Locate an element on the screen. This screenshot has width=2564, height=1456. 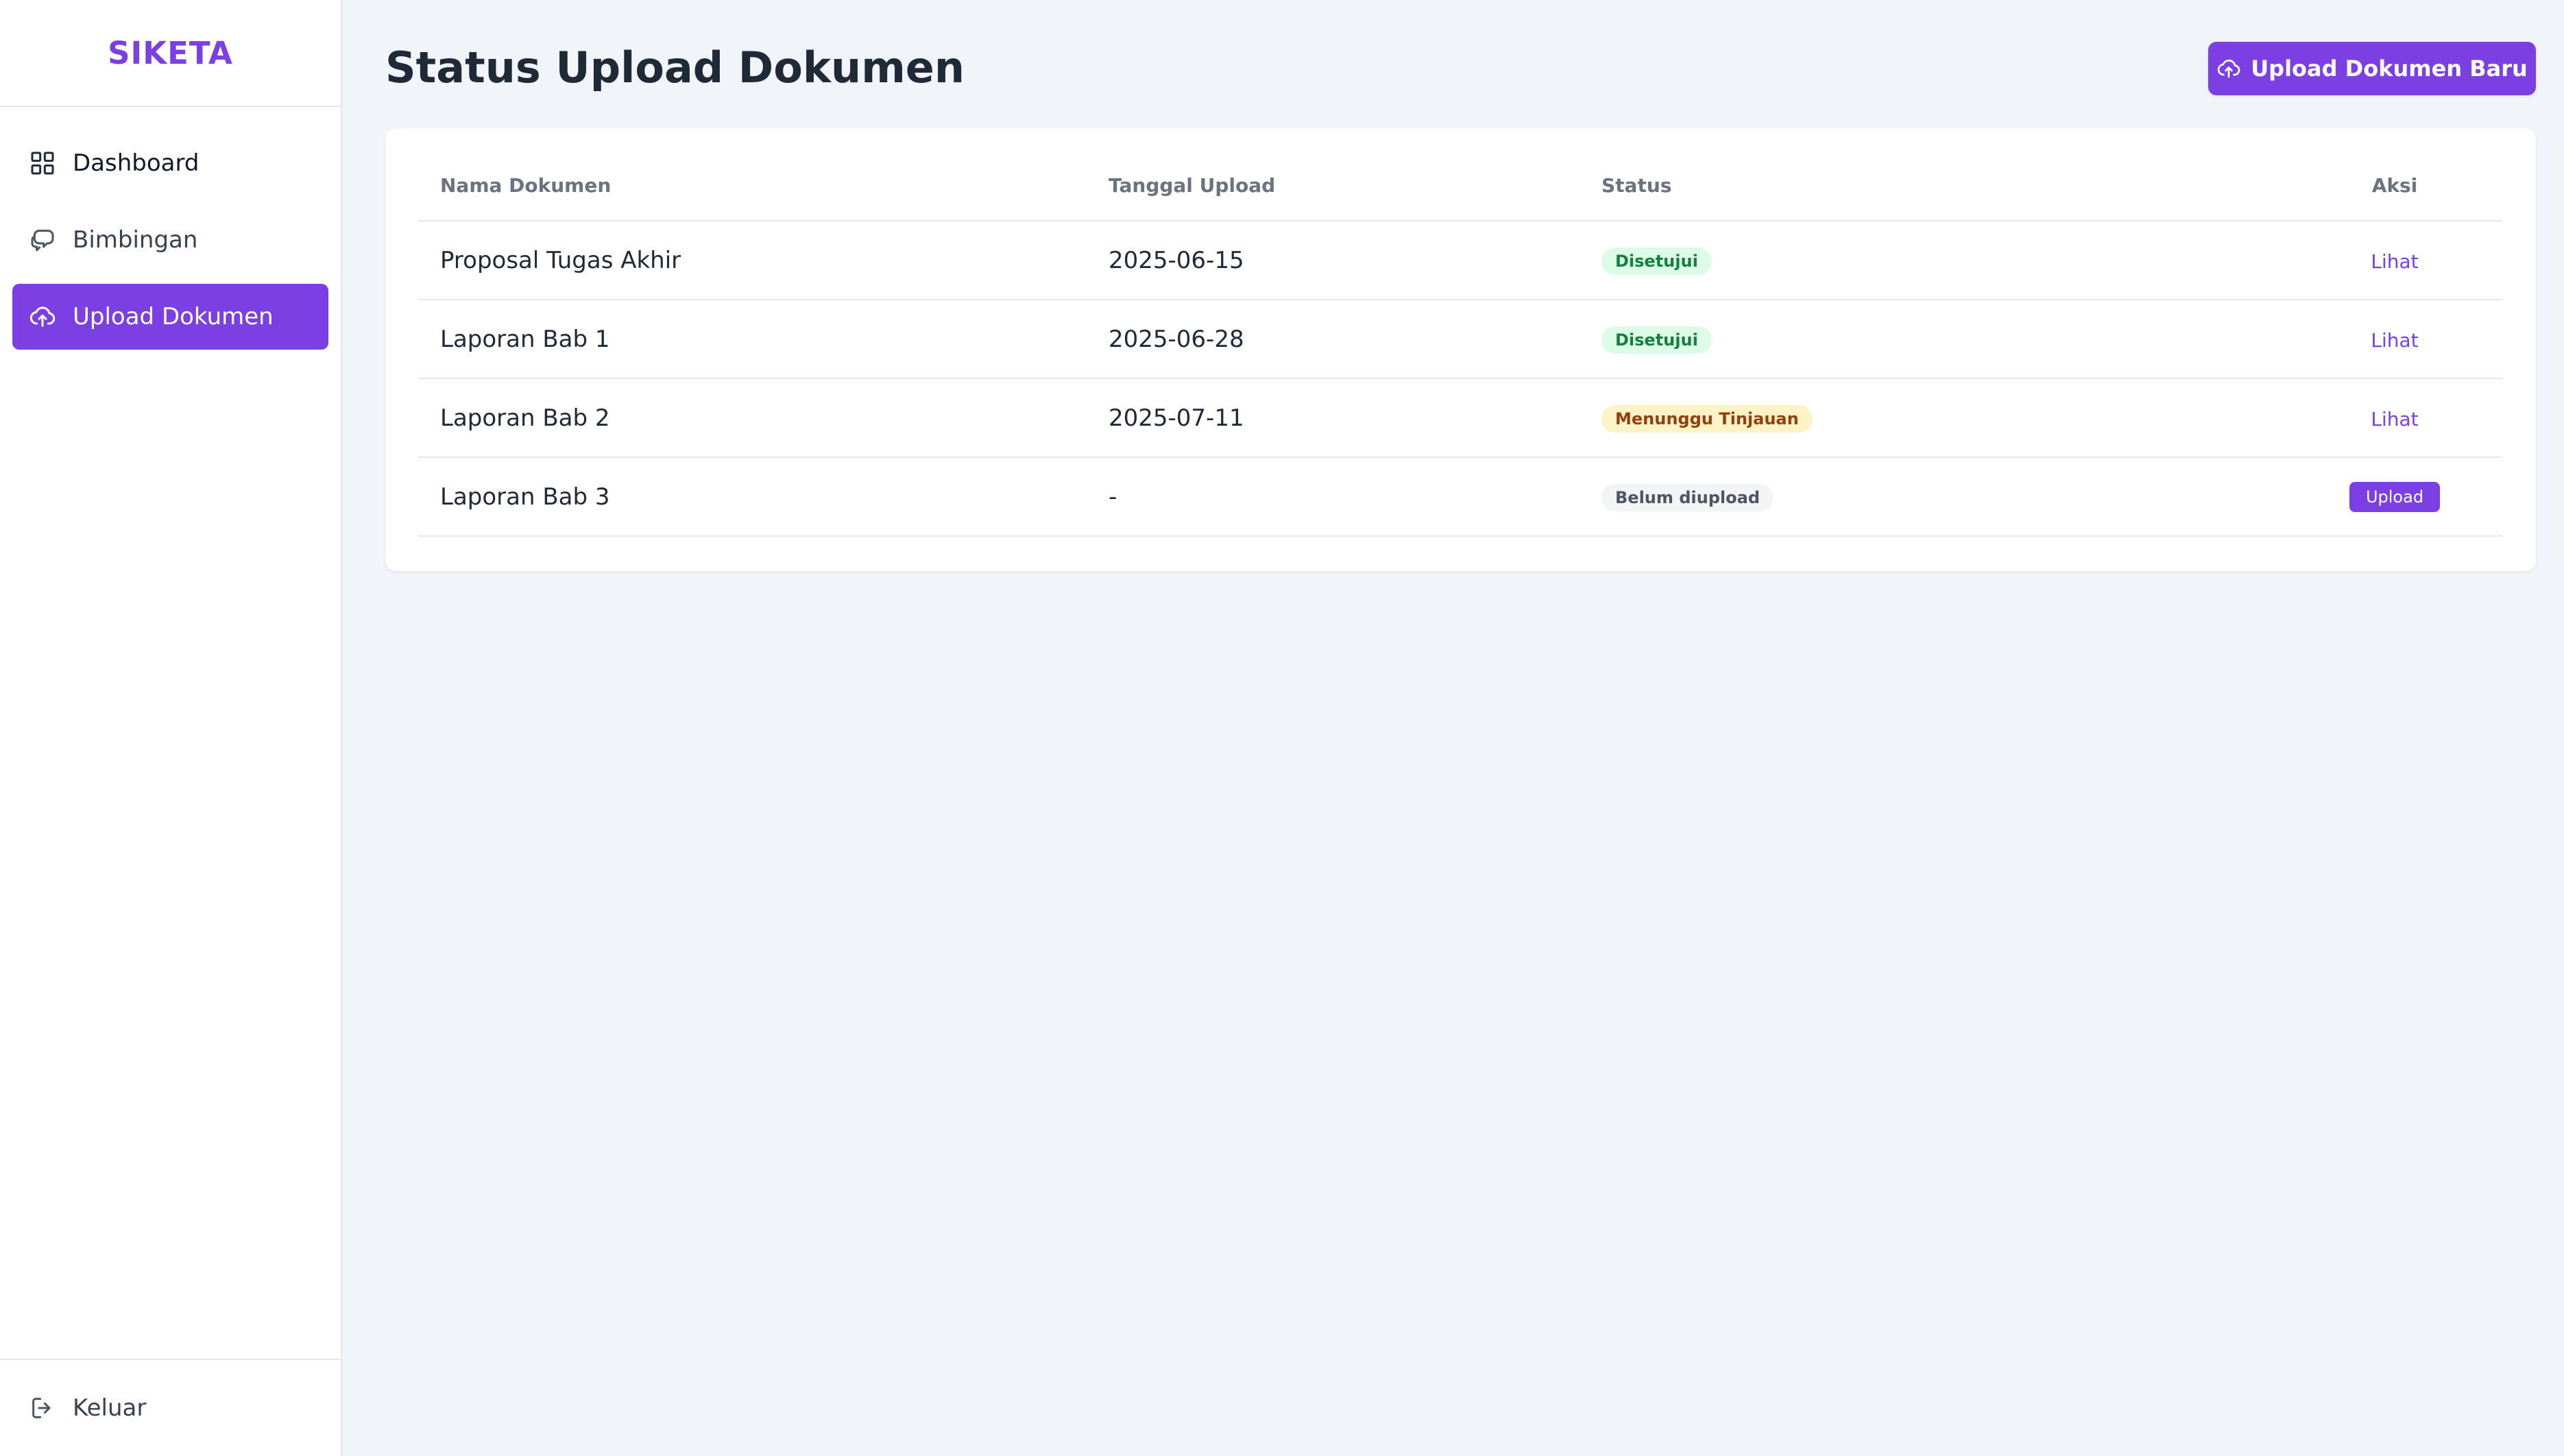
sidebar-item-label: Upload Dokumen is located at coordinates (173, 316).